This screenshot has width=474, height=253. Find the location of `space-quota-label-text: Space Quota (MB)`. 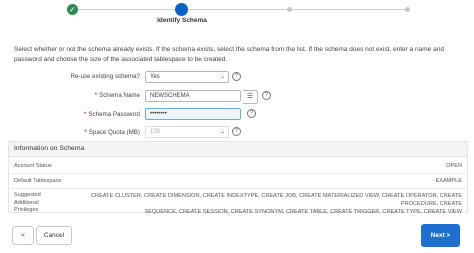

space-quota-label-text: Space Quota (MB) is located at coordinates (114, 132).